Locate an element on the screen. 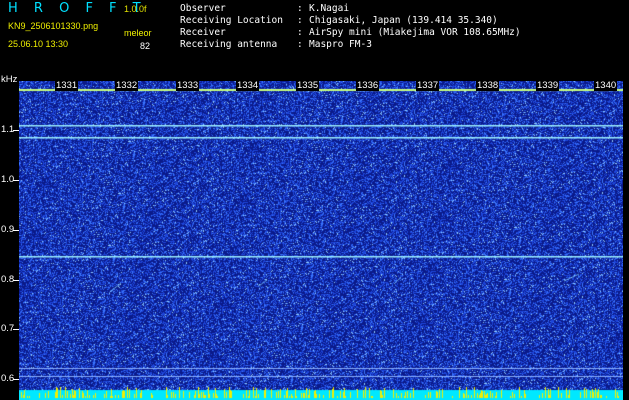 This screenshot has width=629, height=400. info-value-observer: K.Nagai is located at coordinates (329, 8).